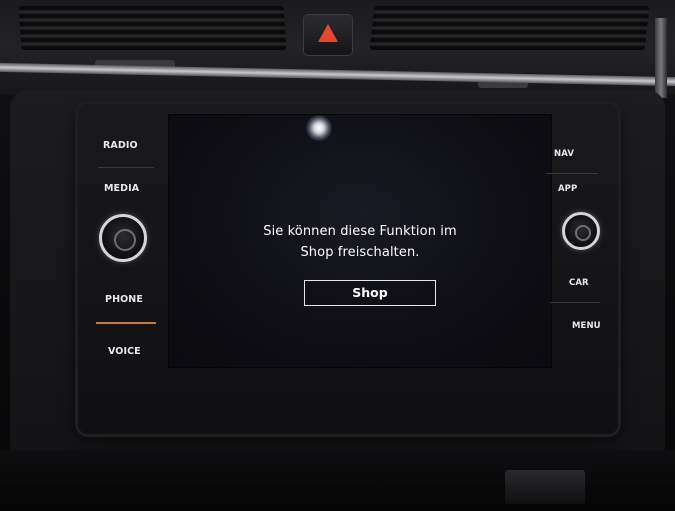  What do you see at coordinates (360, 252) in the screenshot?
I see `message-line-2: Shop freischalten.` at bounding box center [360, 252].